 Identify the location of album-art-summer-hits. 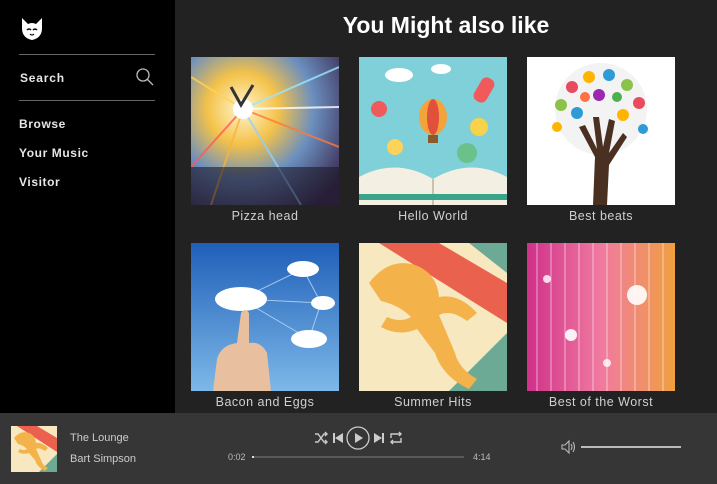
(433, 317).